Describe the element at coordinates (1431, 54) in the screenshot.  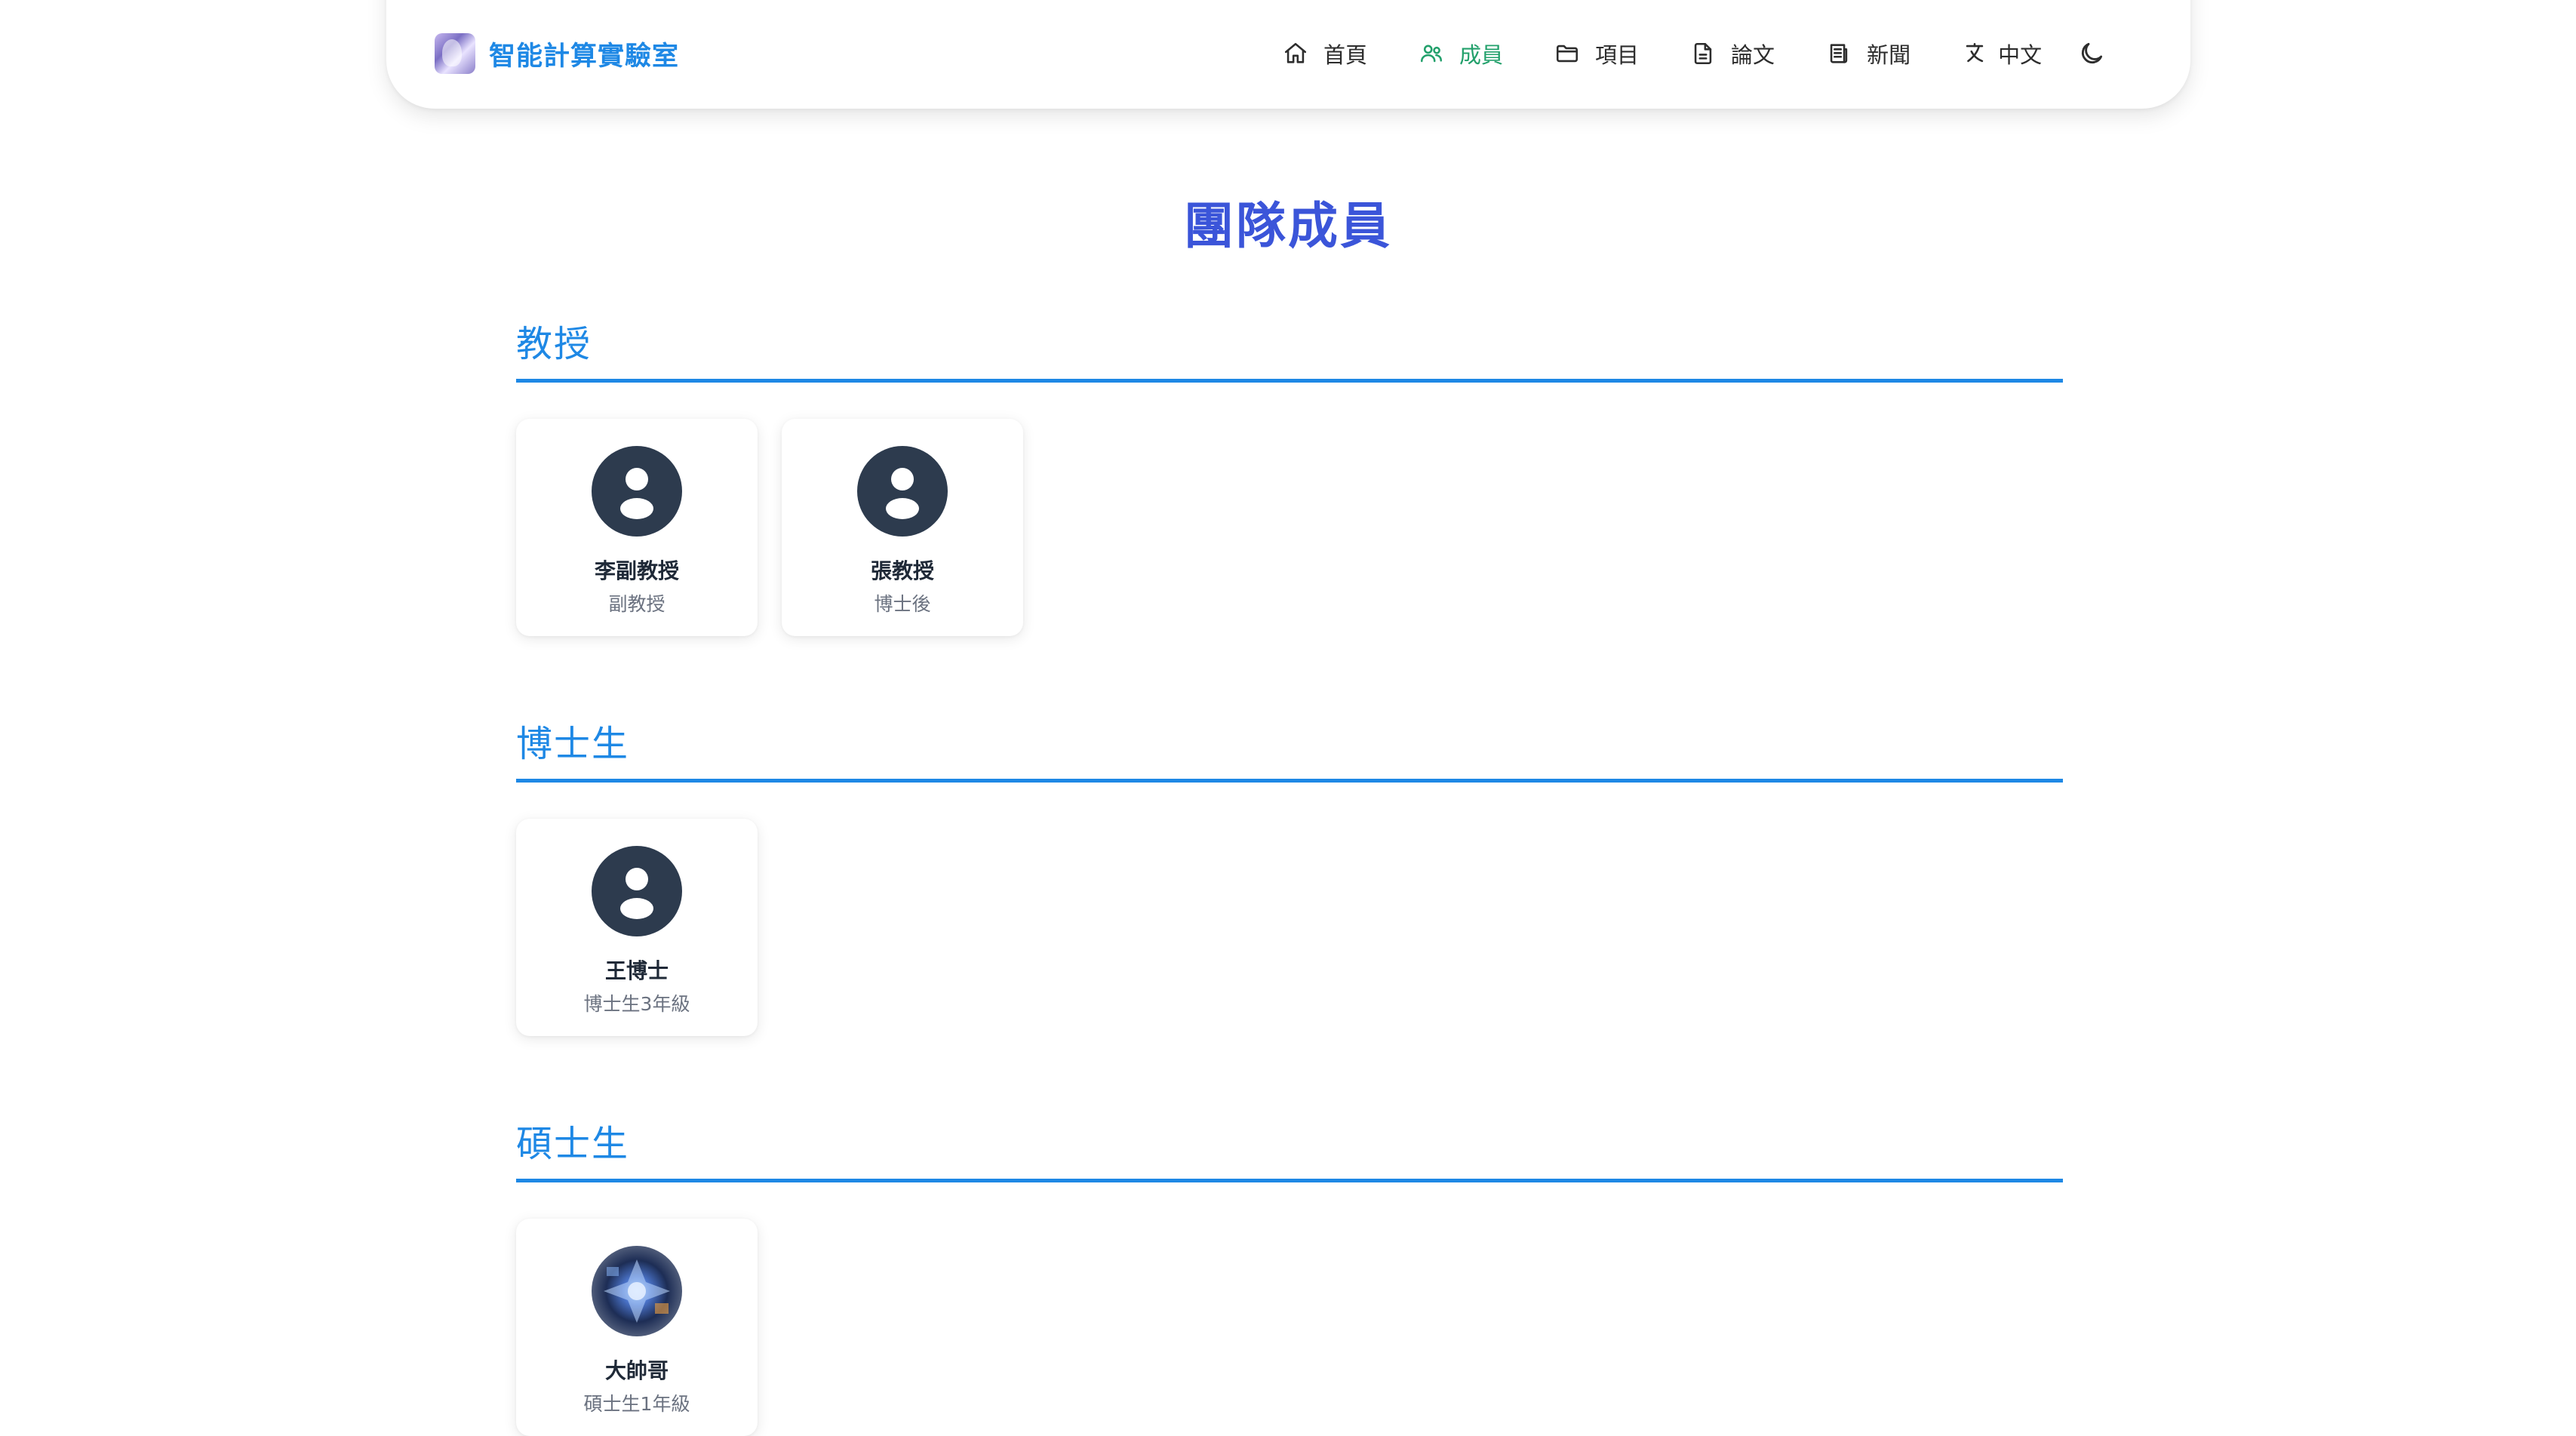
I see `users-icon` at that location.